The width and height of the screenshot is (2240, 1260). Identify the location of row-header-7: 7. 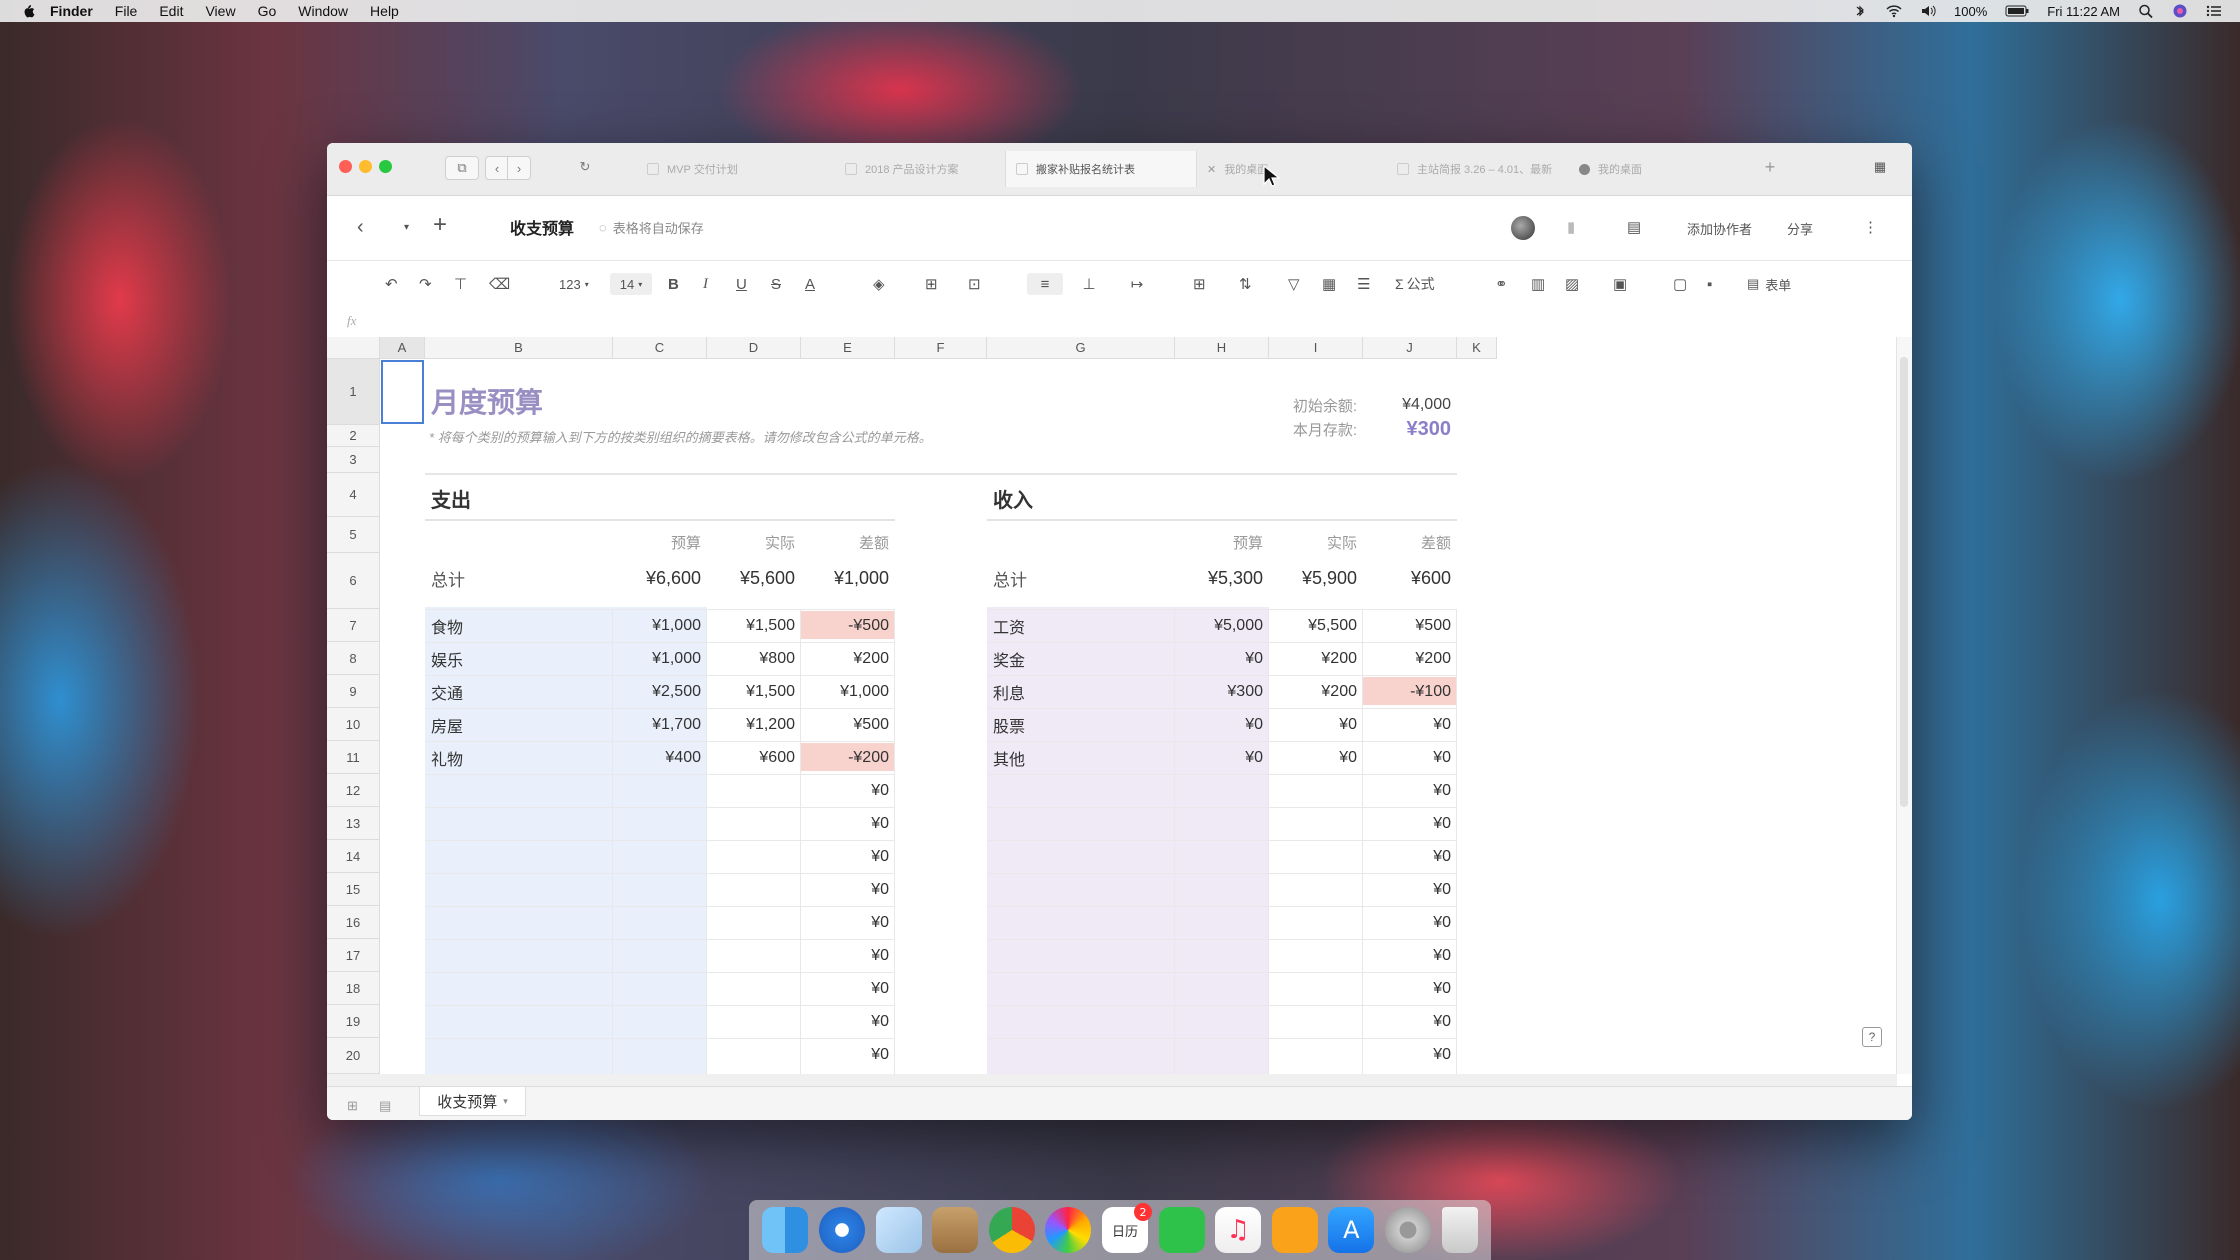
(353, 625).